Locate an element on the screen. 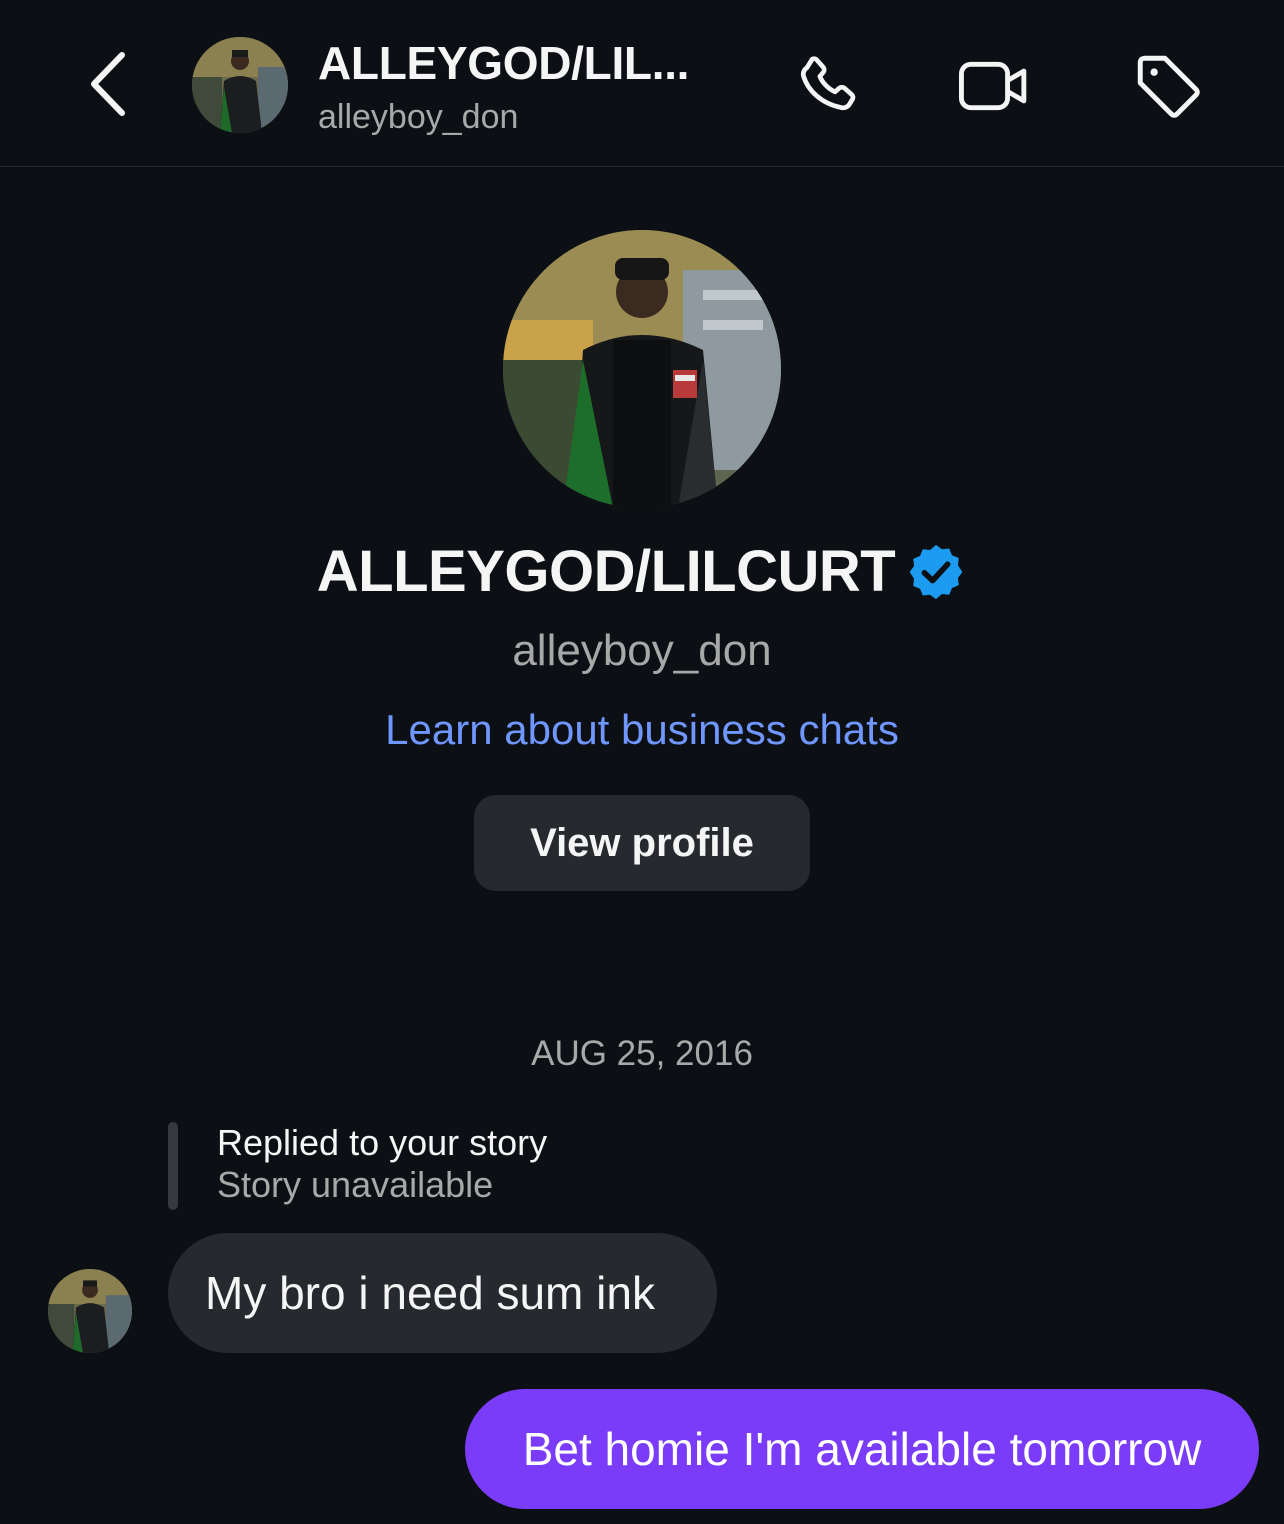 The height and width of the screenshot is (1524, 1284). video-icon is located at coordinates (992, 86).